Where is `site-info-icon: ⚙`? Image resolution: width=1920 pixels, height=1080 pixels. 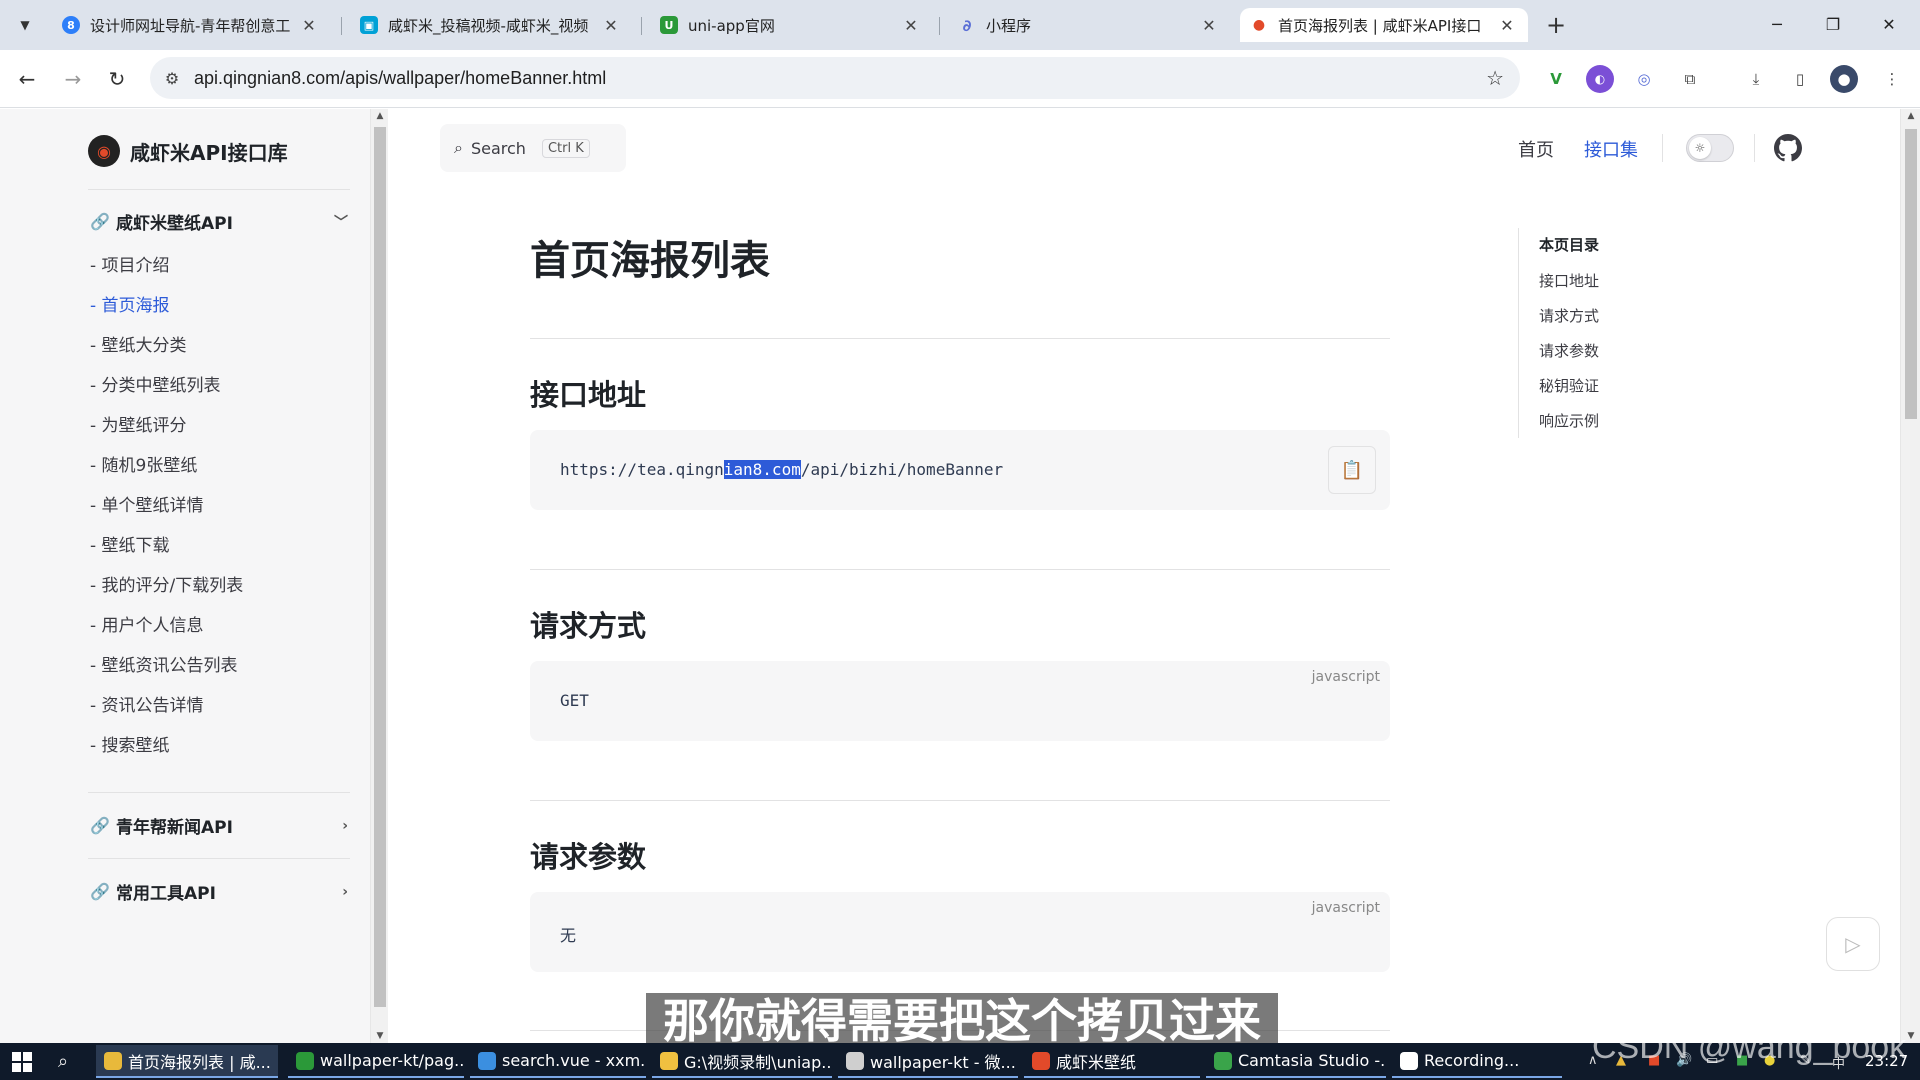 site-info-icon: ⚙ is located at coordinates (172, 78).